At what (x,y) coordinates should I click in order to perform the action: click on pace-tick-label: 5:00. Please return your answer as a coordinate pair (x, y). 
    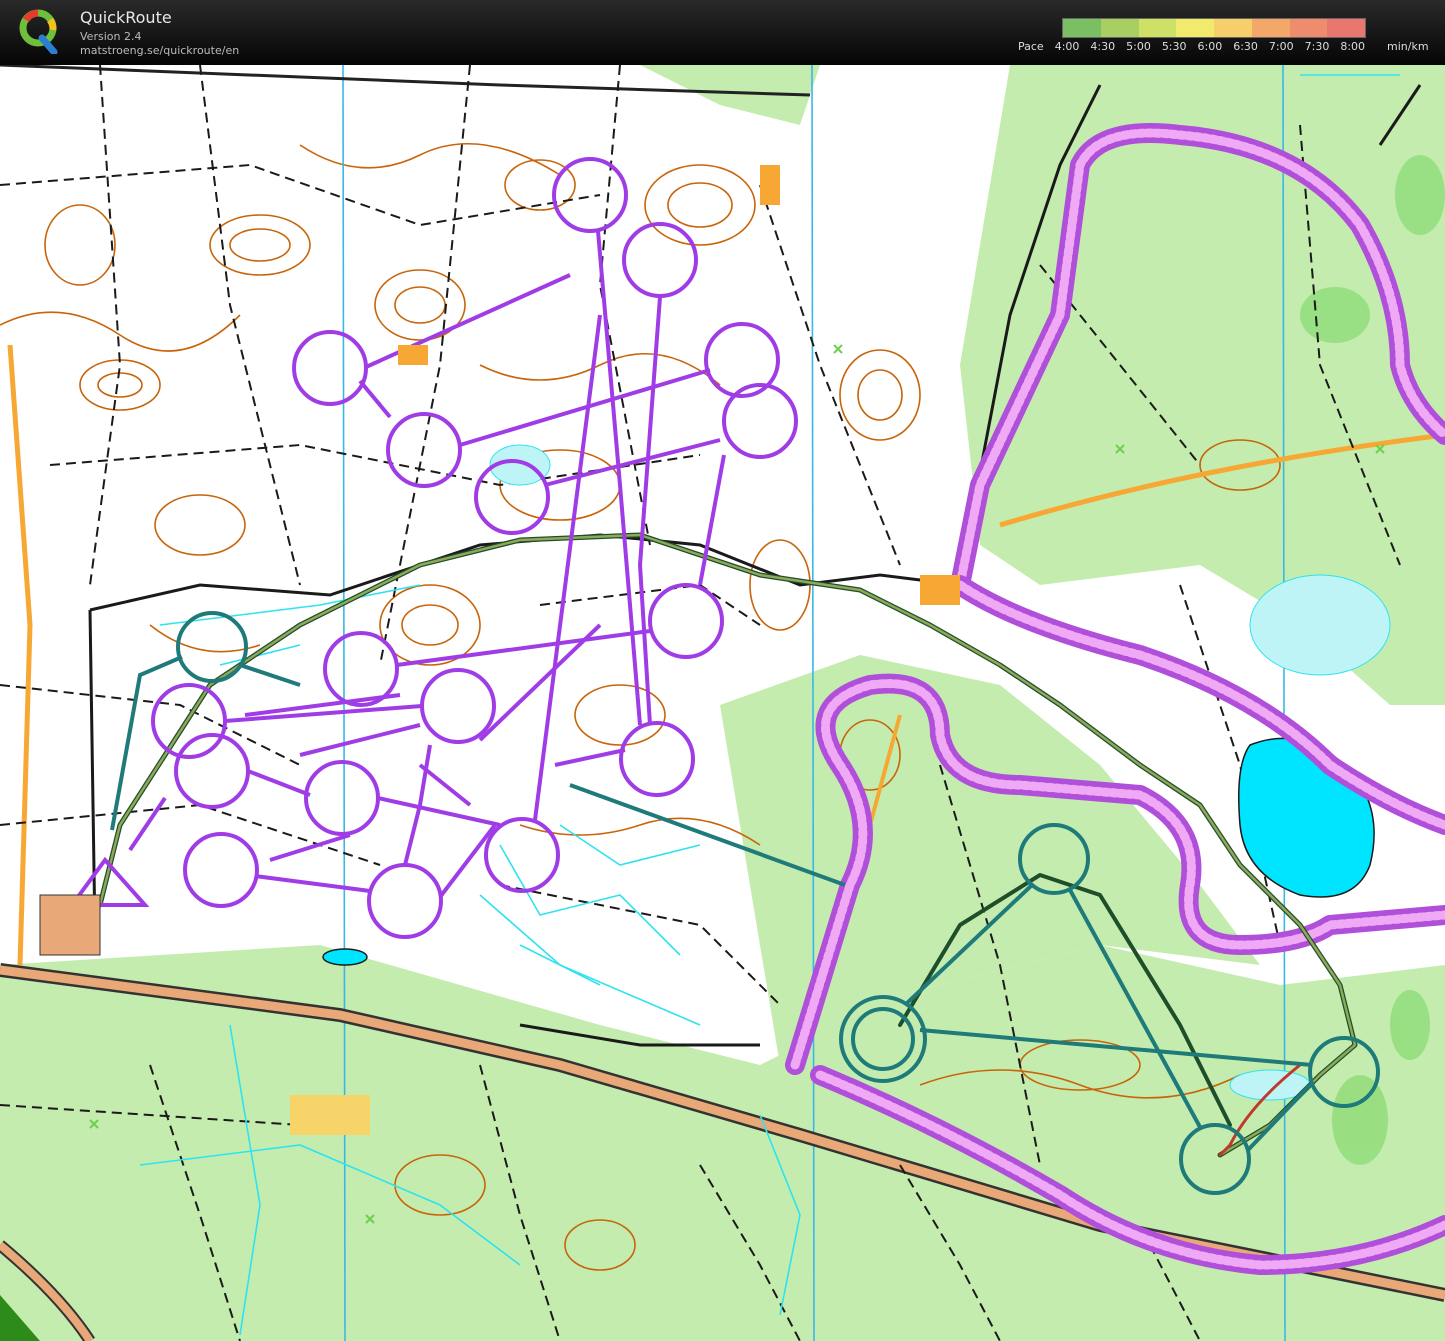
    Looking at the image, I should click on (1138, 46).